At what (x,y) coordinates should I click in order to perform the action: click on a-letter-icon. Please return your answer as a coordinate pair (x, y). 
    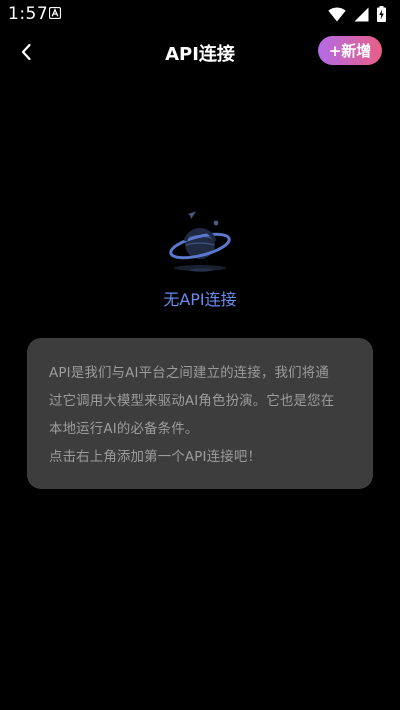
    Looking at the image, I should click on (55, 13).